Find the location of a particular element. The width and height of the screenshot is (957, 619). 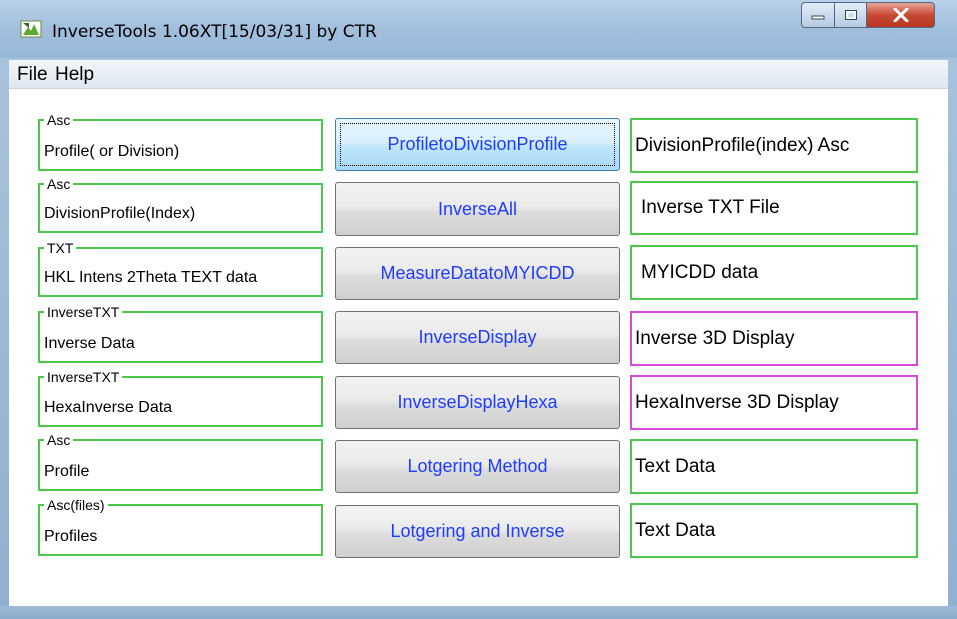

maximize-button is located at coordinates (850, 15).